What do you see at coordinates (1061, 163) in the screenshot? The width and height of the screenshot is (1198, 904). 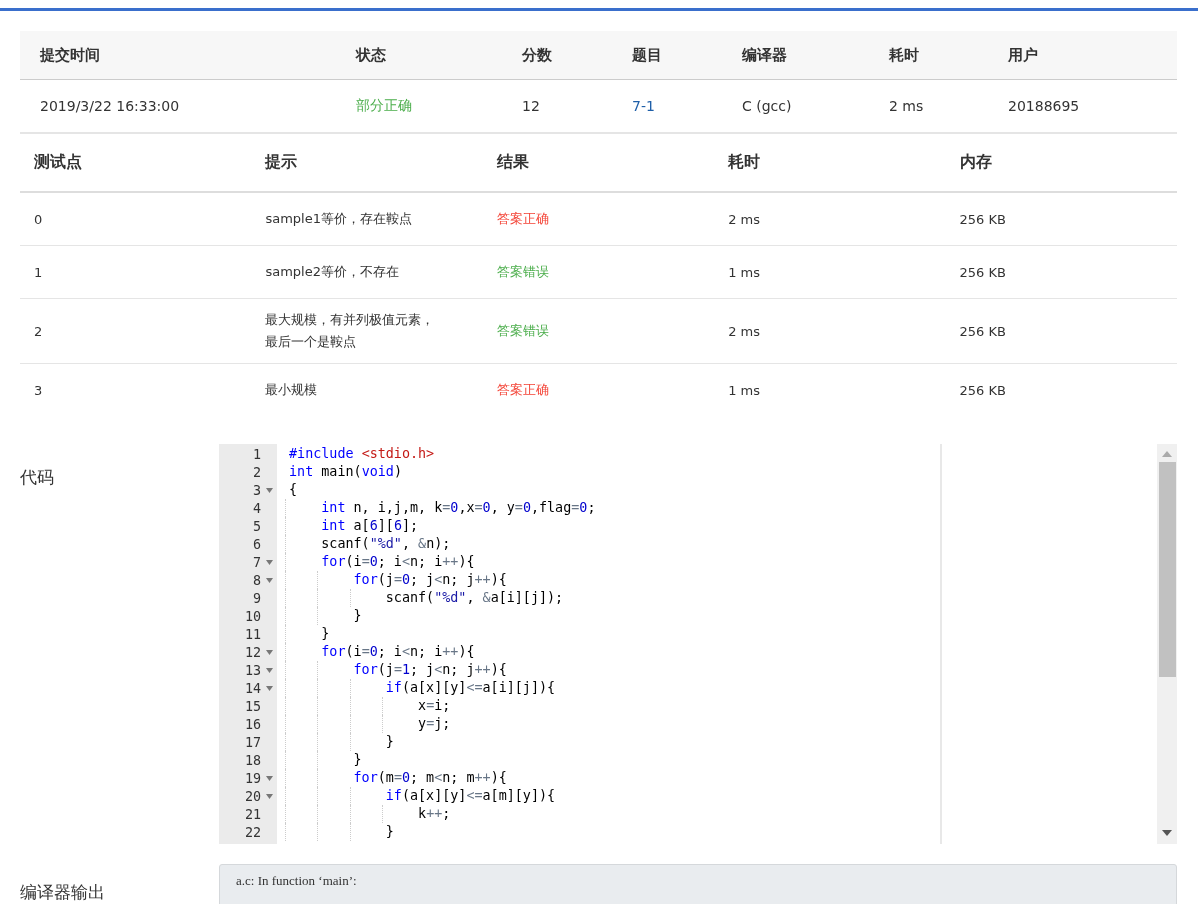 I see `column-header: 内存` at bounding box center [1061, 163].